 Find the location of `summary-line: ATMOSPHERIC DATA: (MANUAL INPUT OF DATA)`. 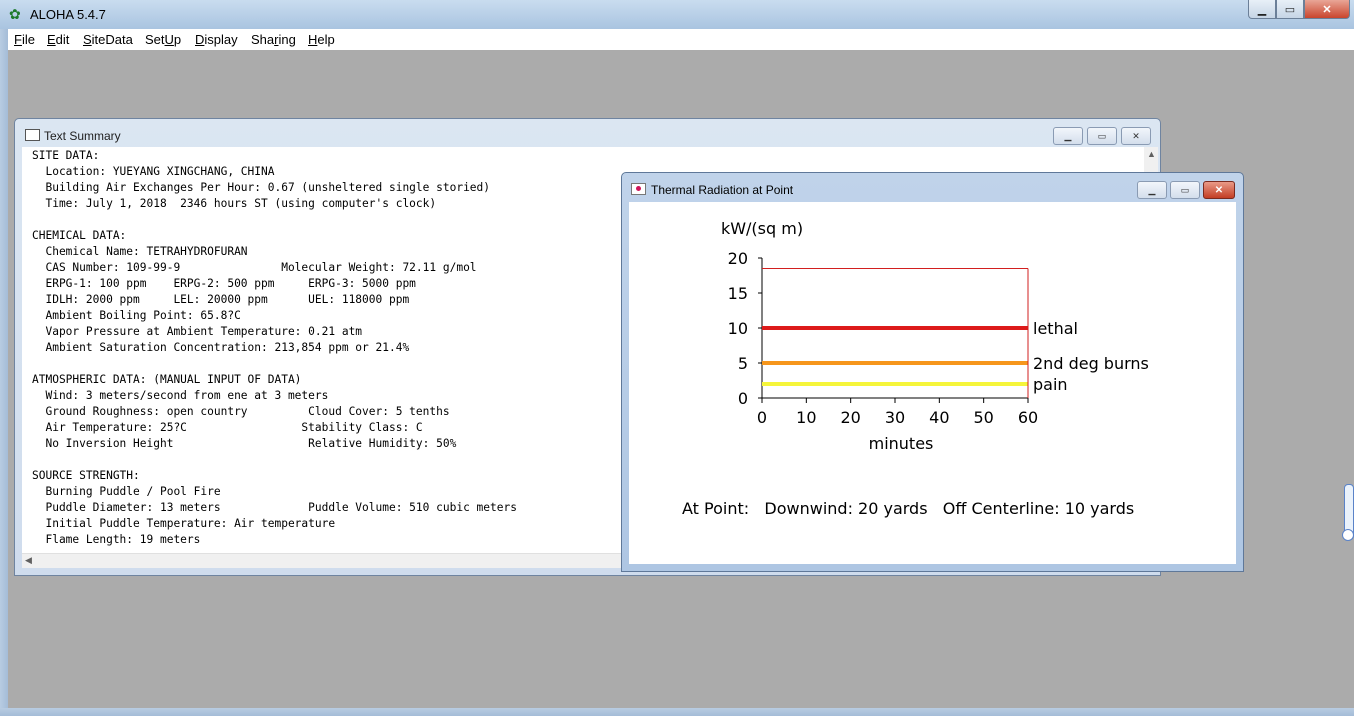

summary-line: ATMOSPHERIC DATA: (MANUAL INPUT OF DATA) is located at coordinates (167, 379).